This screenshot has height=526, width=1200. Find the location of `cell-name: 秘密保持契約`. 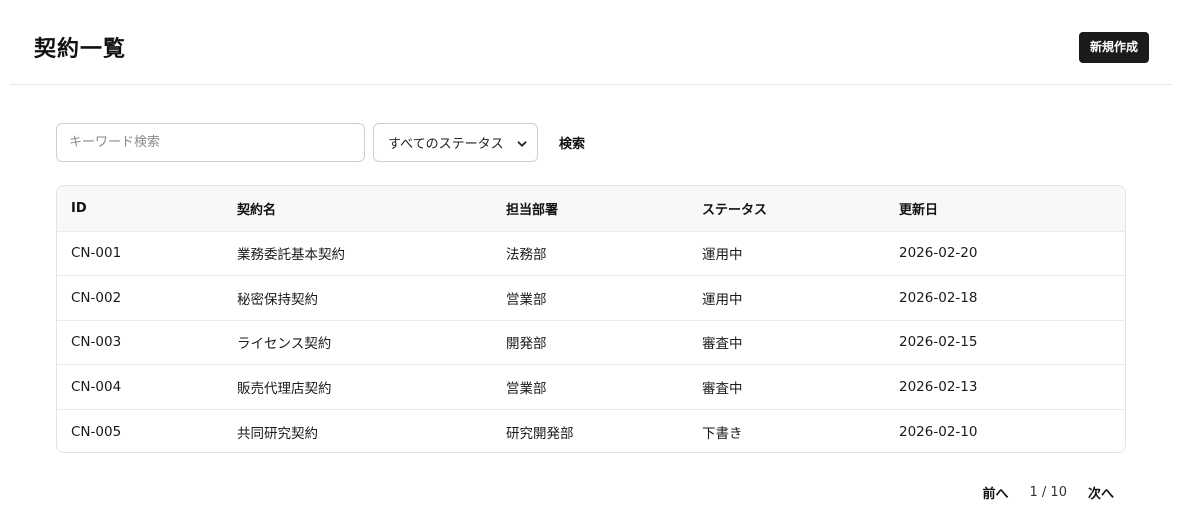

cell-name: 秘密保持契約 is located at coordinates (277, 299).